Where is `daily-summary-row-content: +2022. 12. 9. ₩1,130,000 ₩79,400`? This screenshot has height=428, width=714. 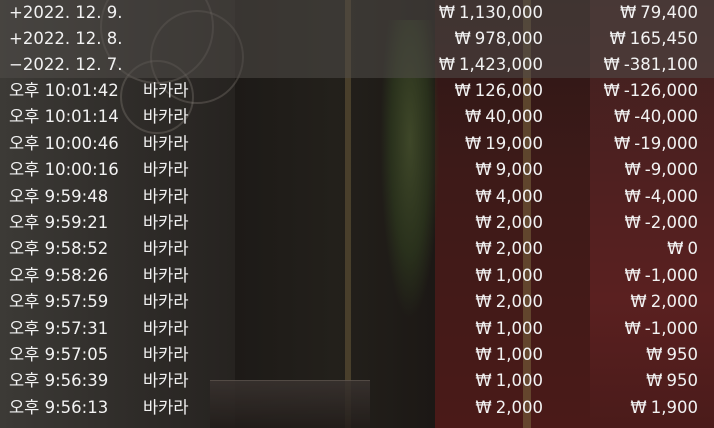 daily-summary-row-content: +2022. 12. 9. ₩1,130,000 ₩79,400 is located at coordinates (357, 13).